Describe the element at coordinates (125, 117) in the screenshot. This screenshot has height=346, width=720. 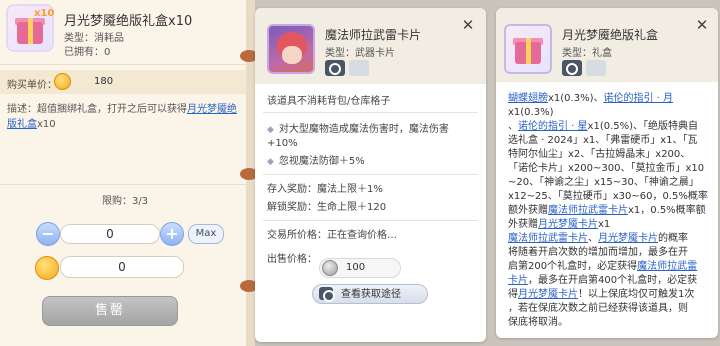
I see `item-description: 描述：超值捆绑礼盒，打开之后可以获得月光梦魇绝版礼盒x10` at that location.